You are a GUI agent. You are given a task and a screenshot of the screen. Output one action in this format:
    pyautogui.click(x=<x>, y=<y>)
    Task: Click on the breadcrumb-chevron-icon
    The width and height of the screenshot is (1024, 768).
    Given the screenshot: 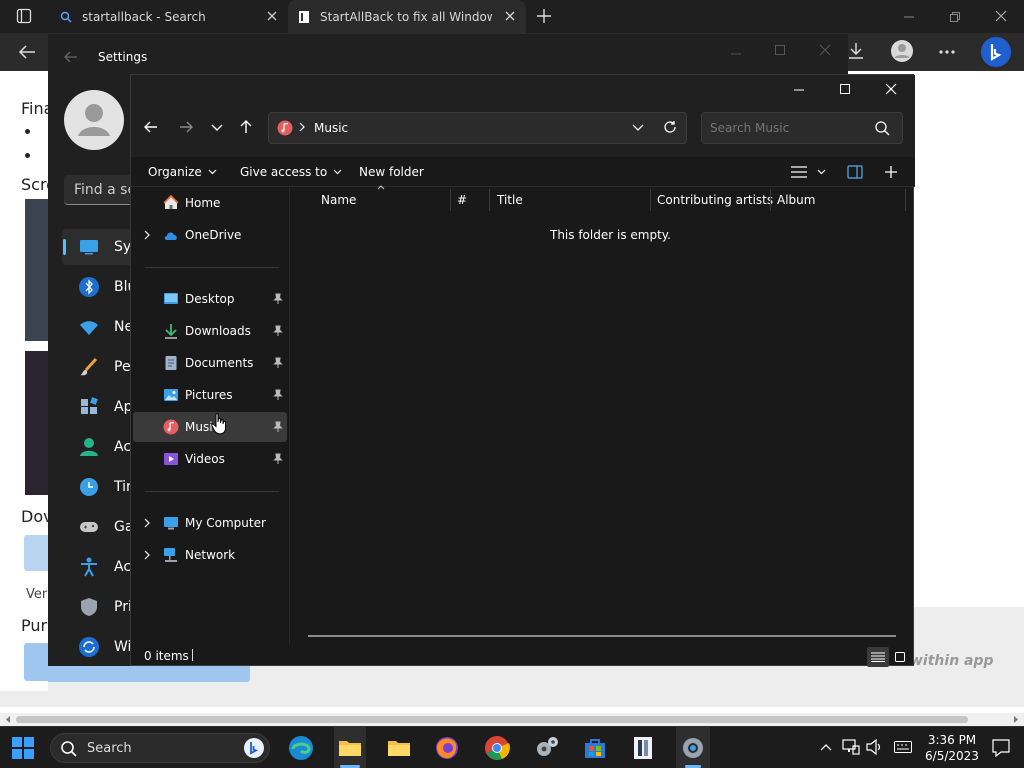 What is the action you would take?
    pyautogui.click(x=302, y=127)
    